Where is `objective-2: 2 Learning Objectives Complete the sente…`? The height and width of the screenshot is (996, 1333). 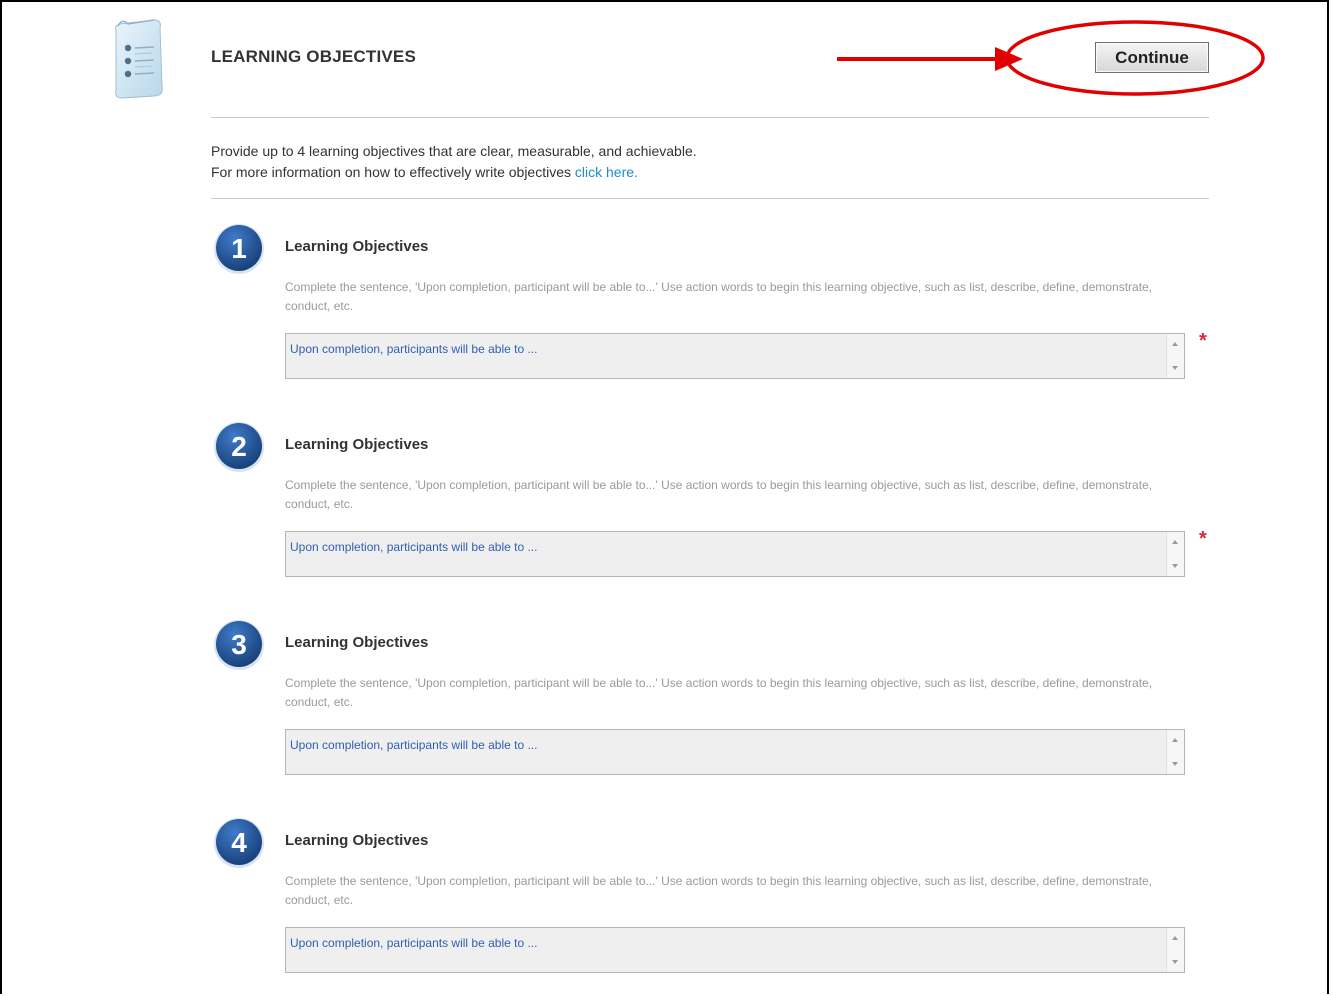
objective-2: 2 Learning Objectives Complete the sente… is located at coordinates (712, 510).